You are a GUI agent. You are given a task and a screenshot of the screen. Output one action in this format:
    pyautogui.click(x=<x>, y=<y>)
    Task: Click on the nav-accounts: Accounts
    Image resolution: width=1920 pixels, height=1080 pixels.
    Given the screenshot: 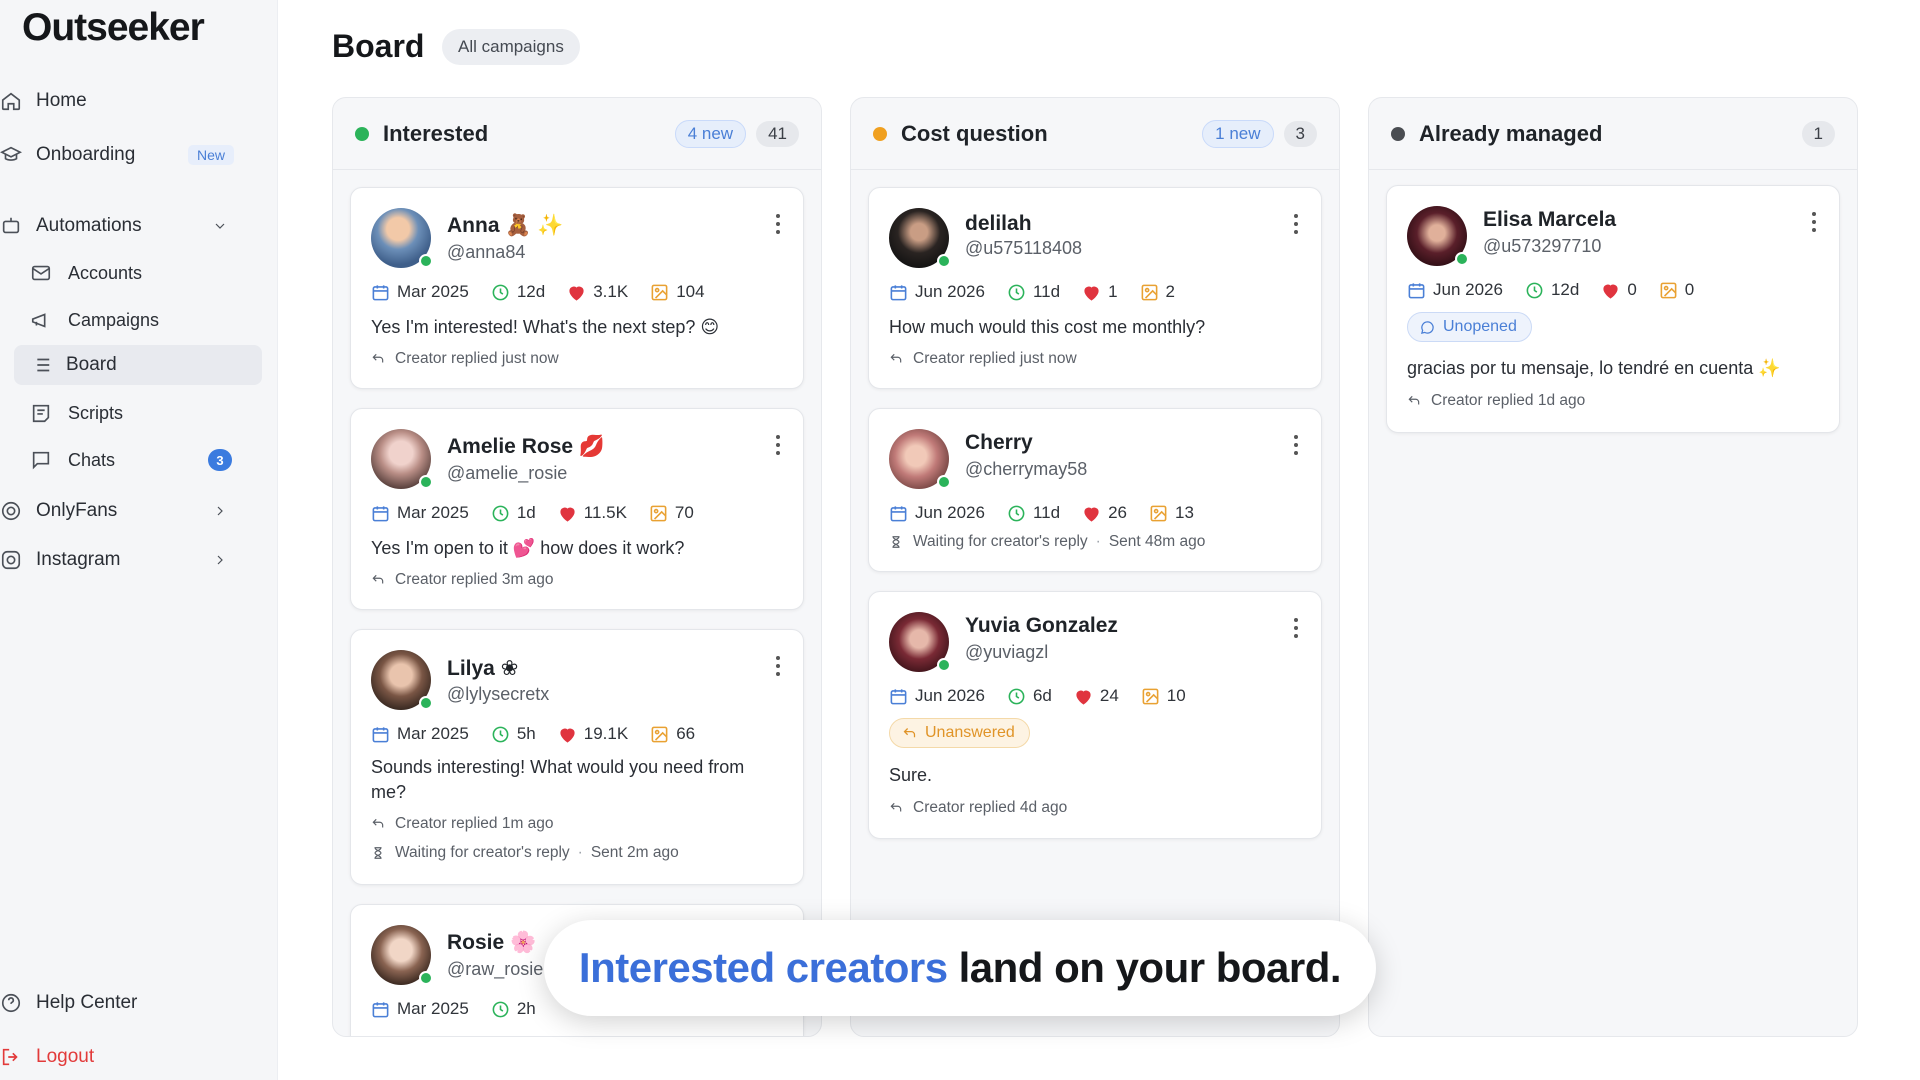 What is the action you would take?
    pyautogui.click(x=146, y=273)
    